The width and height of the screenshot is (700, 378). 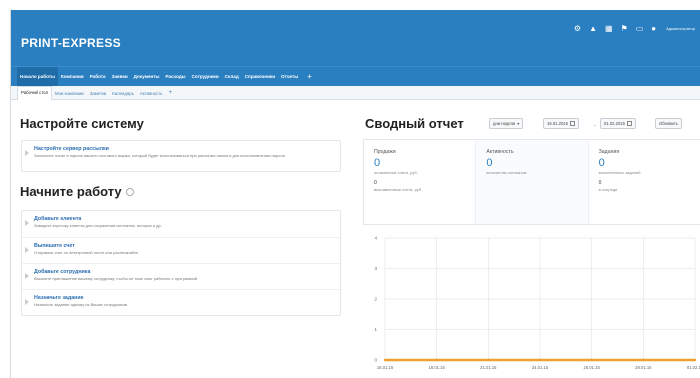 What do you see at coordinates (619, 172) in the screenshot?
I see `stat-sub: выполненных заданий` at bounding box center [619, 172].